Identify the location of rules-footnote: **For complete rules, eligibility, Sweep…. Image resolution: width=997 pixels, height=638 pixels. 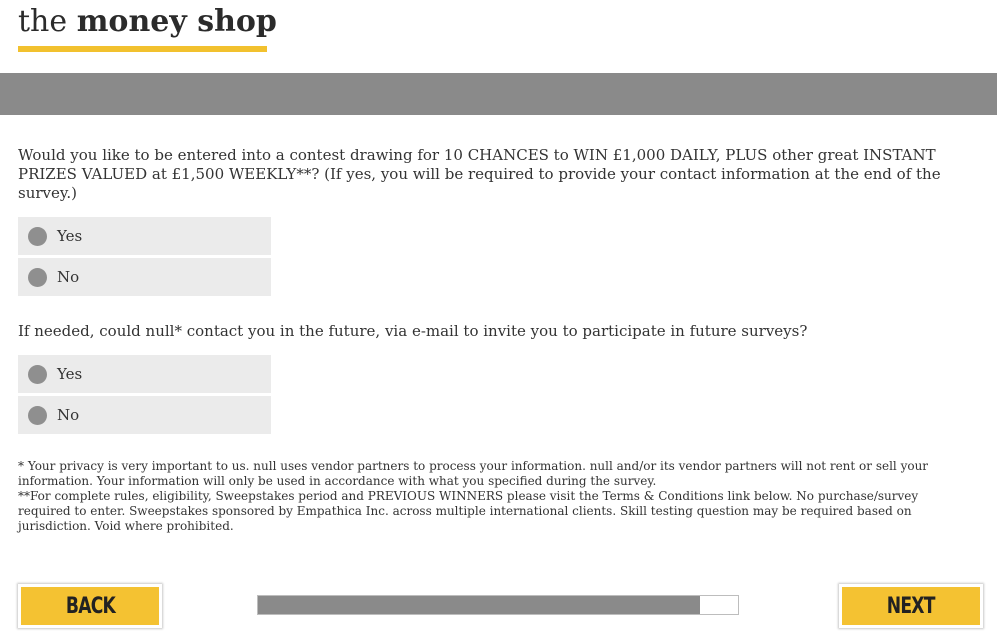
(468, 511).